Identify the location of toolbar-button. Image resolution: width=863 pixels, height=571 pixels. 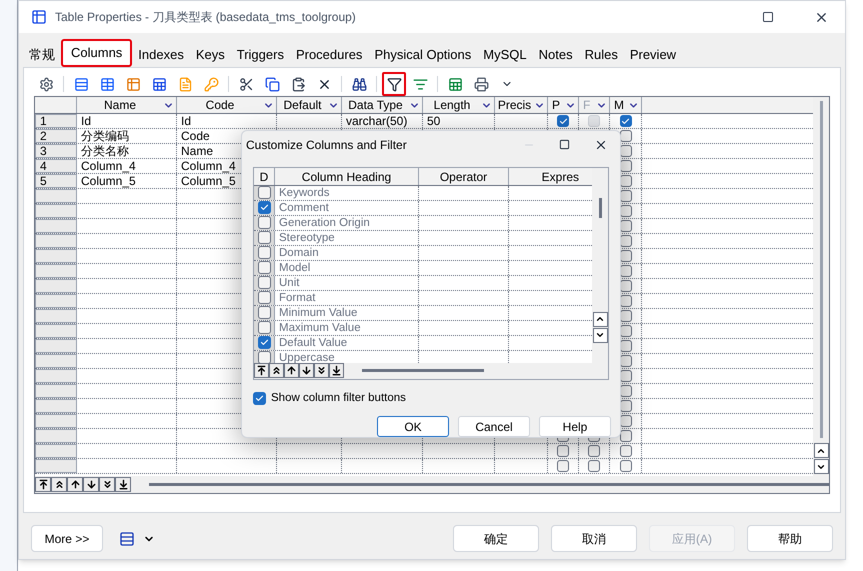
(394, 84).